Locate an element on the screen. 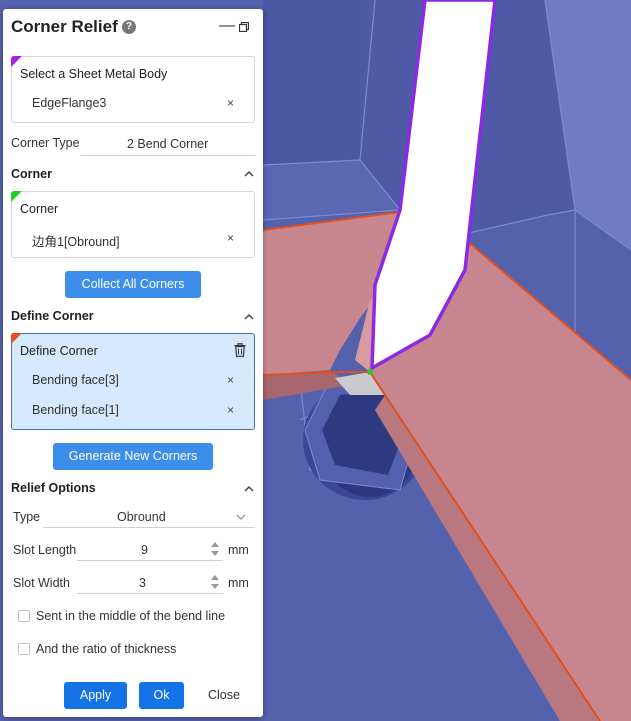 This screenshot has height=721, width=631. remove-body-icon: × is located at coordinates (230, 103).